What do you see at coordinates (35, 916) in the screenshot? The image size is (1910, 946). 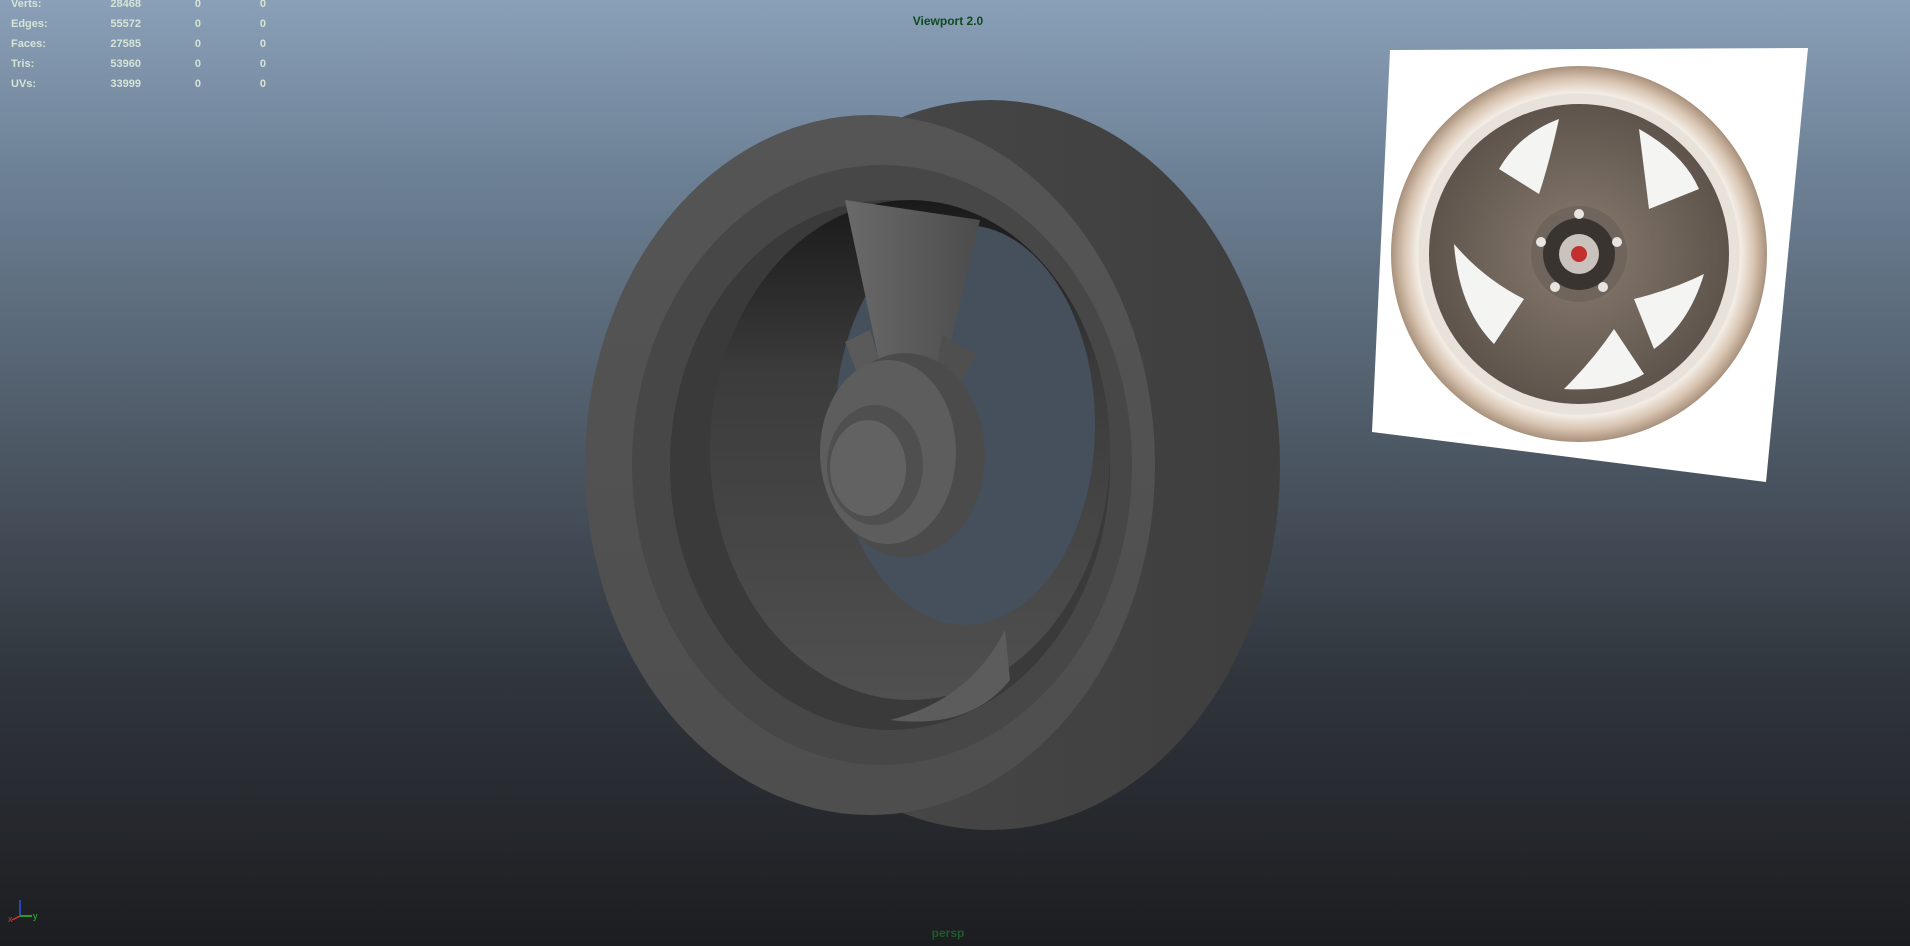 I see `axis-y-label: y` at bounding box center [35, 916].